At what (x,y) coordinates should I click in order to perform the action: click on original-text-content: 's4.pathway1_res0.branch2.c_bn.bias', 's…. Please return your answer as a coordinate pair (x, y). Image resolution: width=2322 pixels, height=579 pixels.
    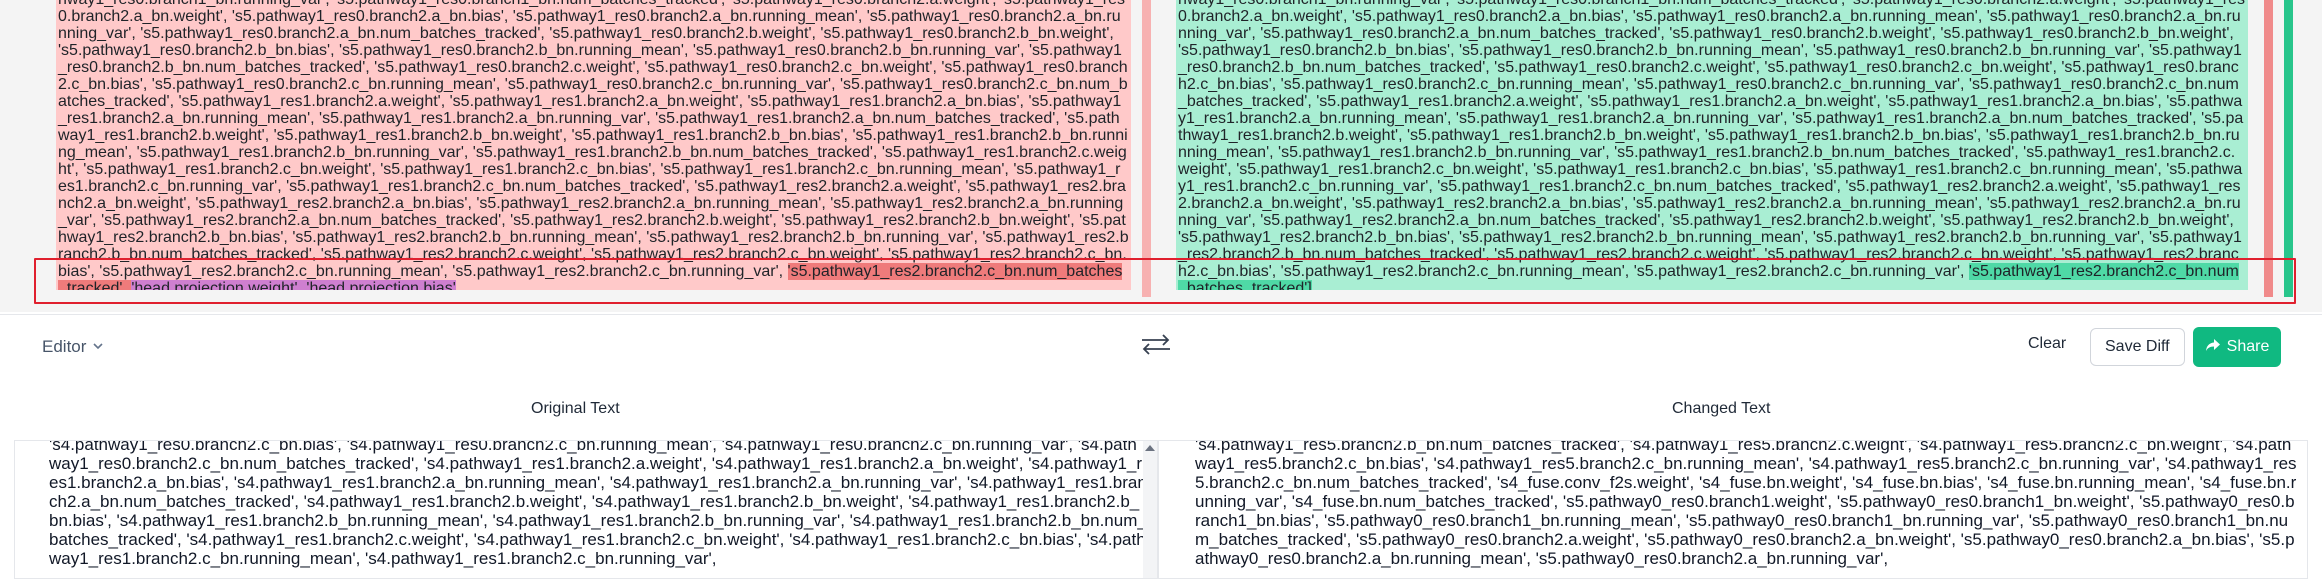
    Looking at the image, I should click on (598, 504).